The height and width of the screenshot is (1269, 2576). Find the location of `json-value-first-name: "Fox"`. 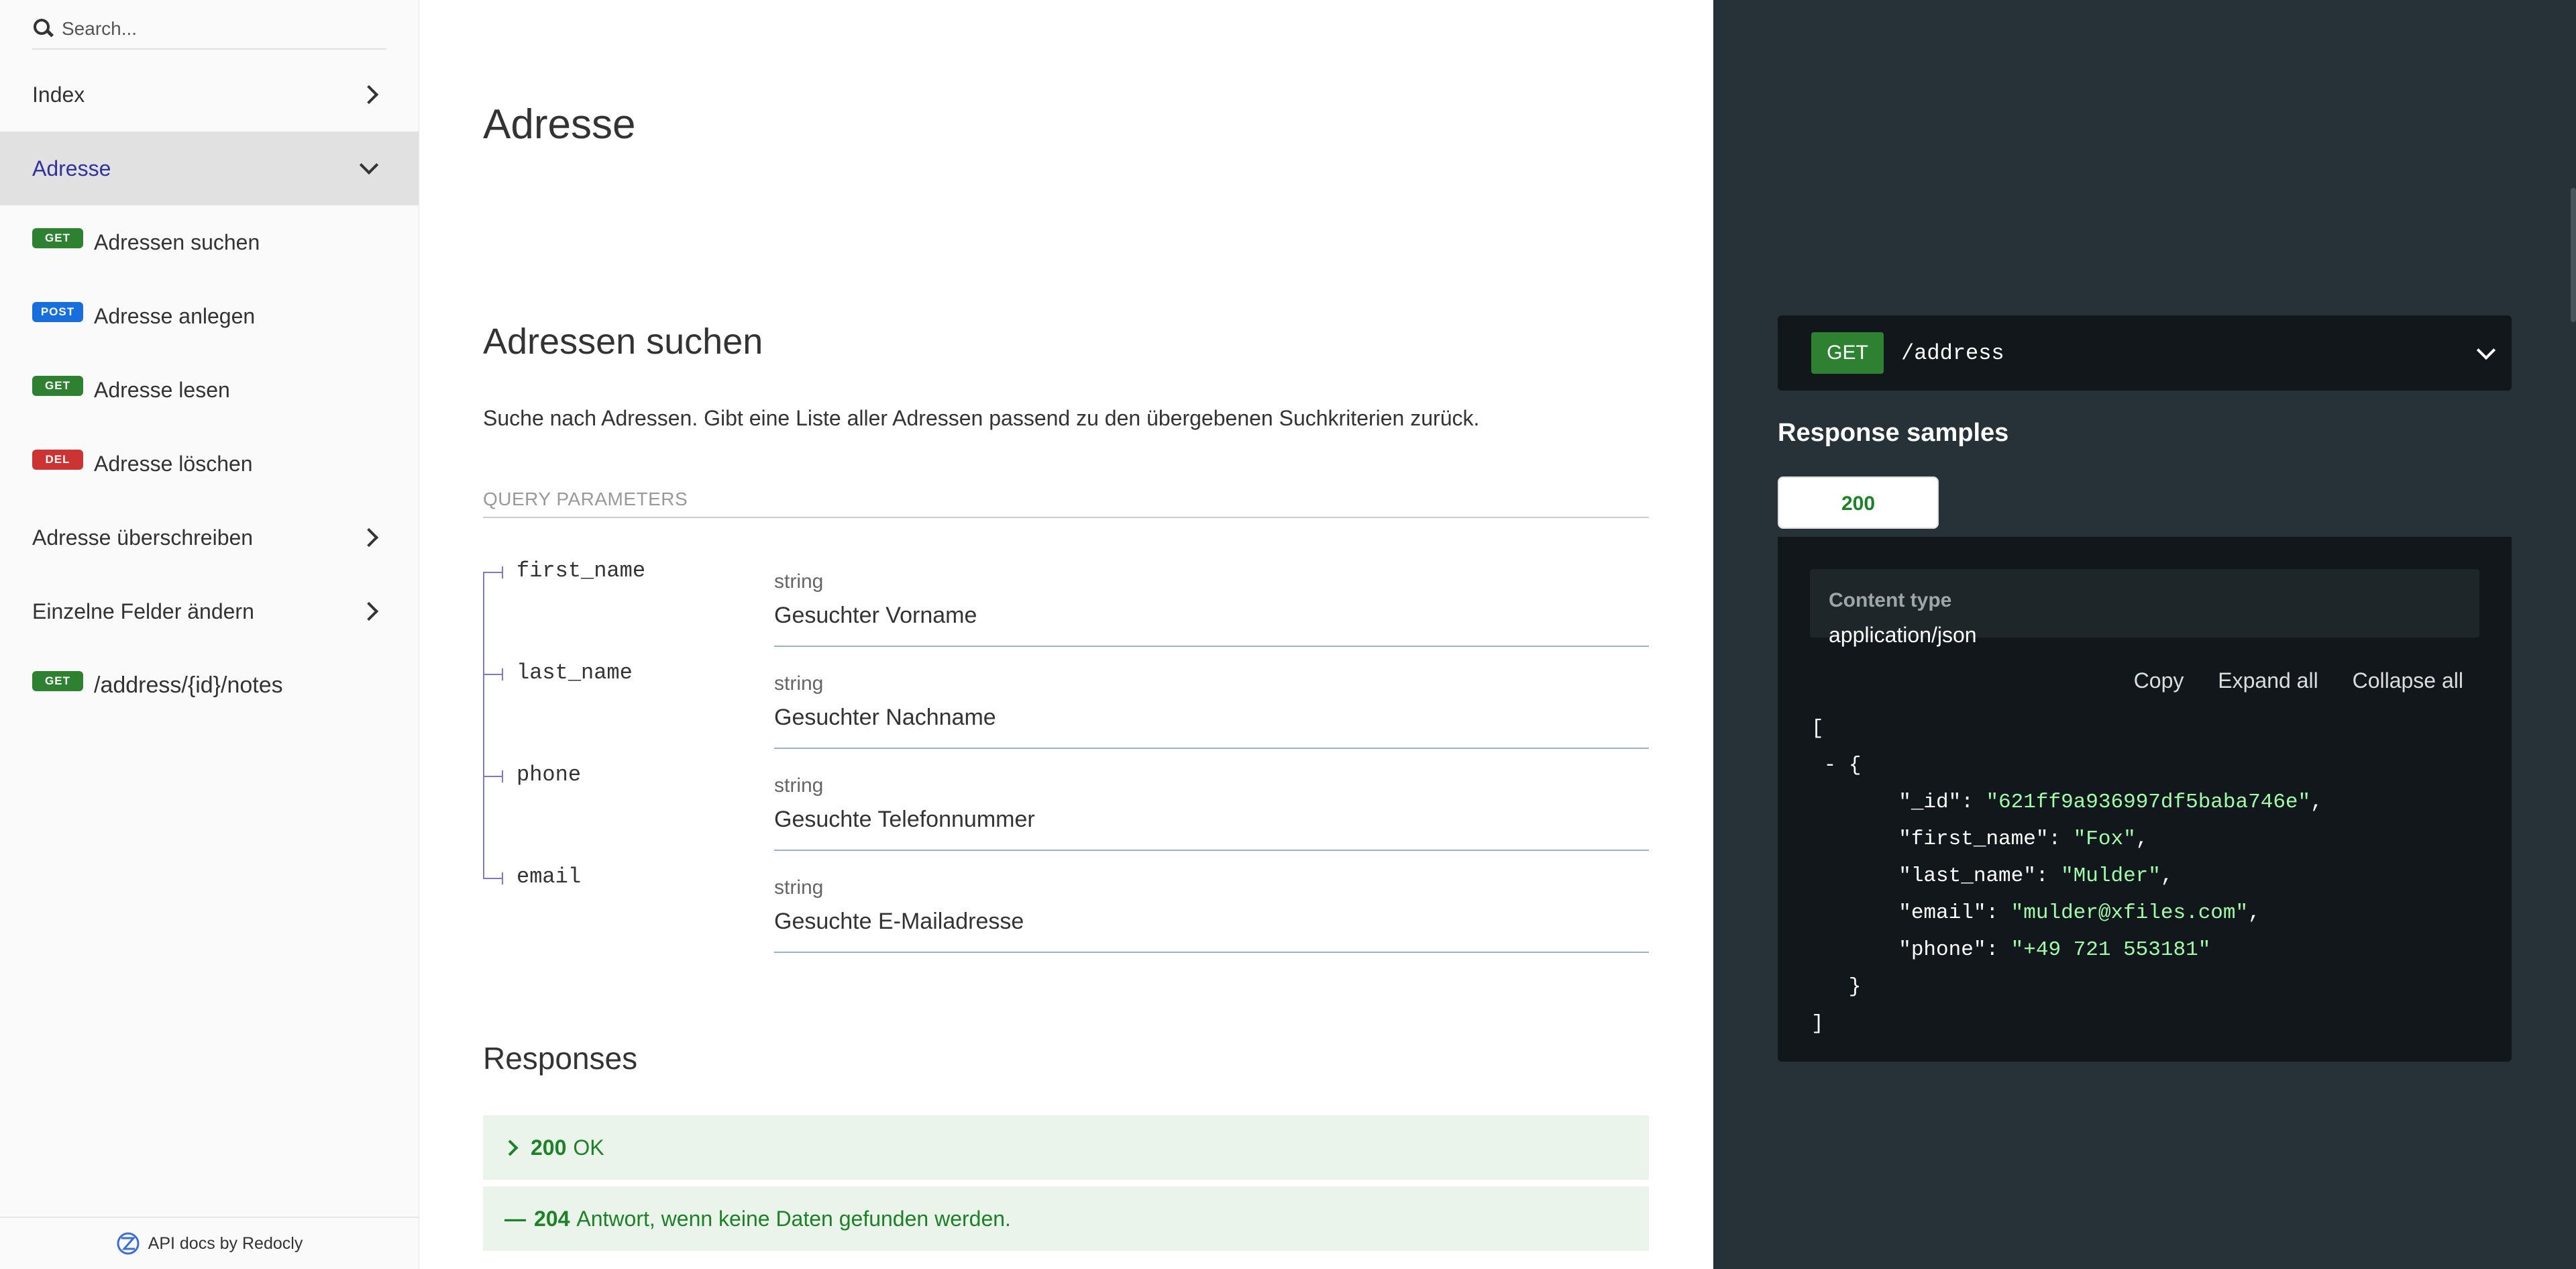

json-value-first-name: "Fox" is located at coordinates (2104, 839).